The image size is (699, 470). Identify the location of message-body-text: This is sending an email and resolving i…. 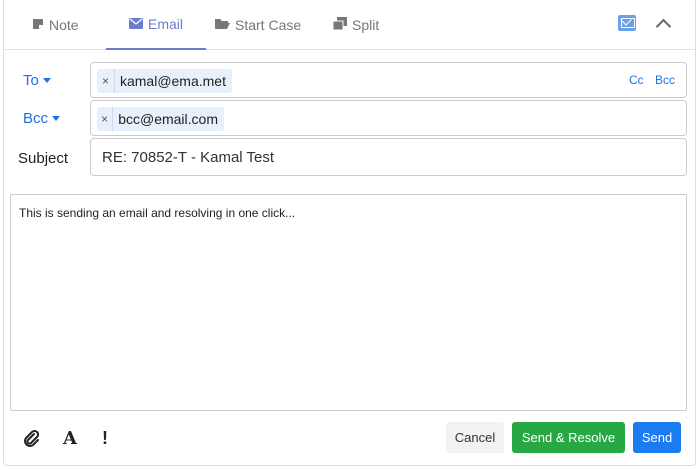
(157, 213).